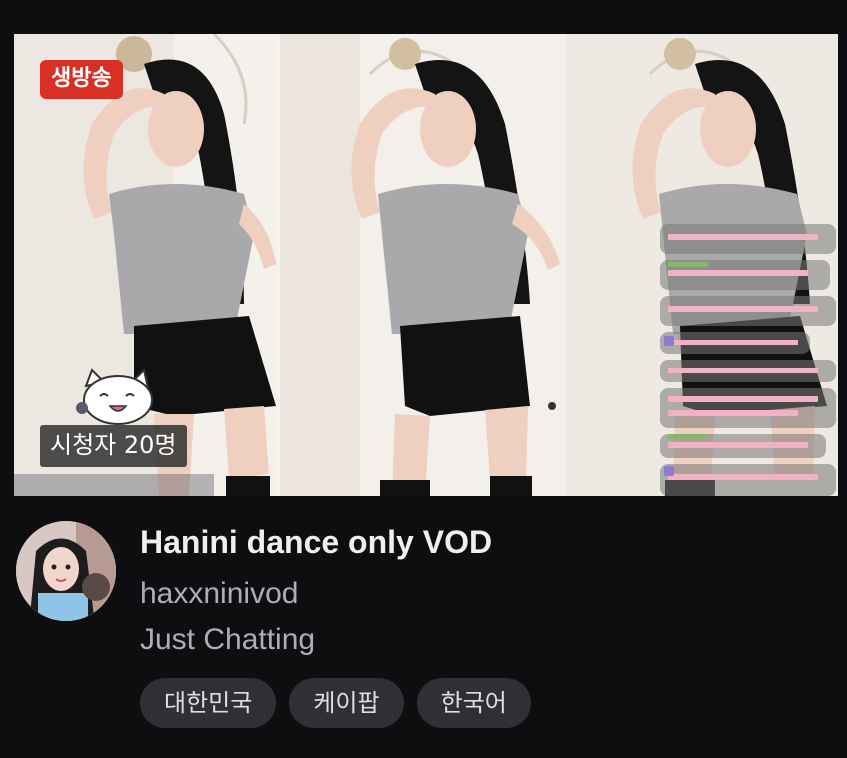 Image resolution: width=847 pixels, height=758 pixels. Describe the element at coordinates (208, 703) in the screenshot. I see `tag-chip: 대한민국` at that location.